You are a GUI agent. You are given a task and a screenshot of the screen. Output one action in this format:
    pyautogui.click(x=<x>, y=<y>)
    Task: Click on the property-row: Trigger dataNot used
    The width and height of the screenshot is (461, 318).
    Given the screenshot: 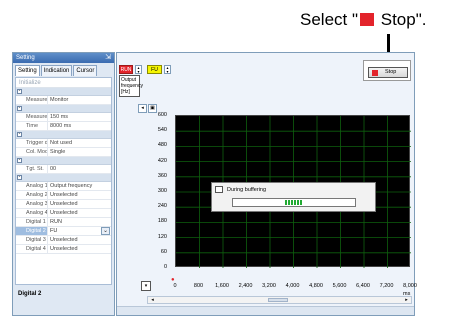 What is the action you would take?
    pyautogui.click(x=63, y=143)
    